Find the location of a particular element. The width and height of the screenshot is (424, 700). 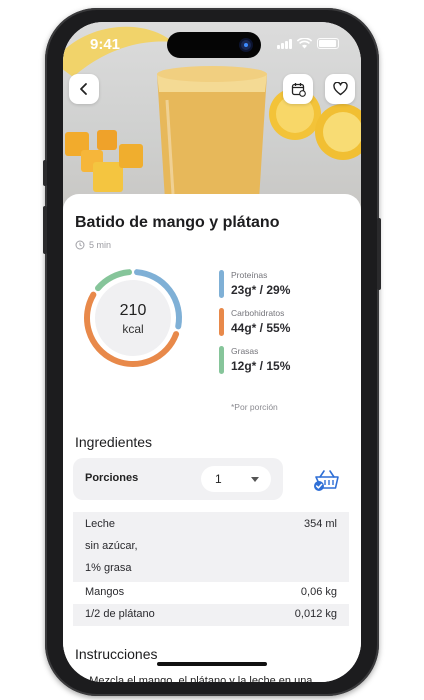

kcal-value: 210 is located at coordinates (133, 310).